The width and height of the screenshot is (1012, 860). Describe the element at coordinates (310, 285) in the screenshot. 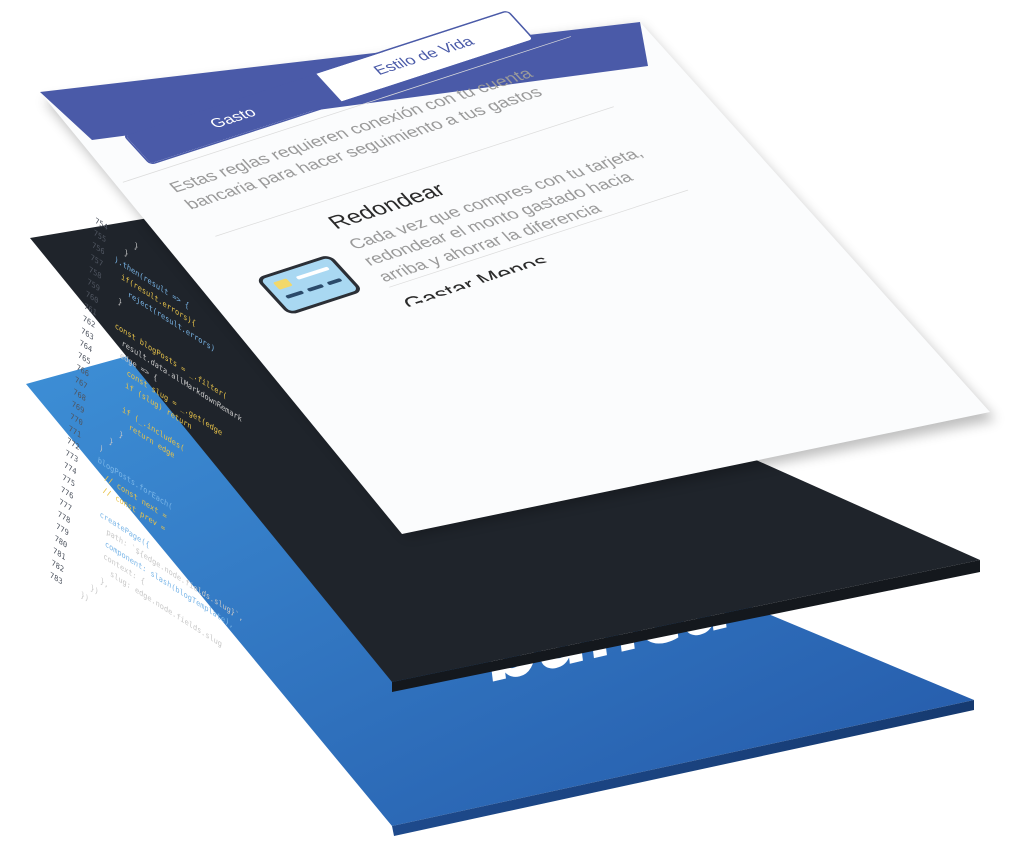

I see `credit-card-icon` at that location.